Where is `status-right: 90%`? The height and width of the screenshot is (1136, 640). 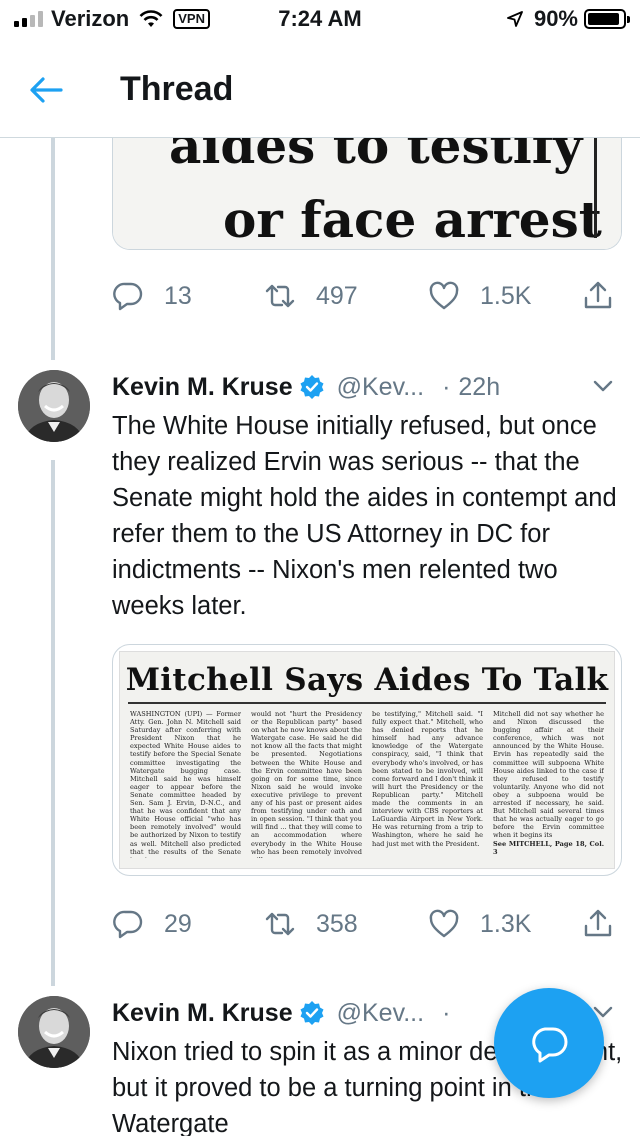 status-right: 90% is located at coordinates (568, 19).